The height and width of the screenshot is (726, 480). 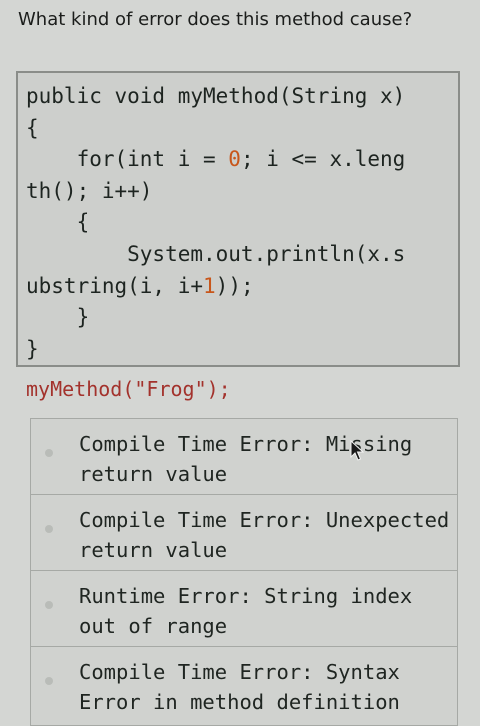 I want to click on number-literal-one: 1, so click(x=209, y=285).